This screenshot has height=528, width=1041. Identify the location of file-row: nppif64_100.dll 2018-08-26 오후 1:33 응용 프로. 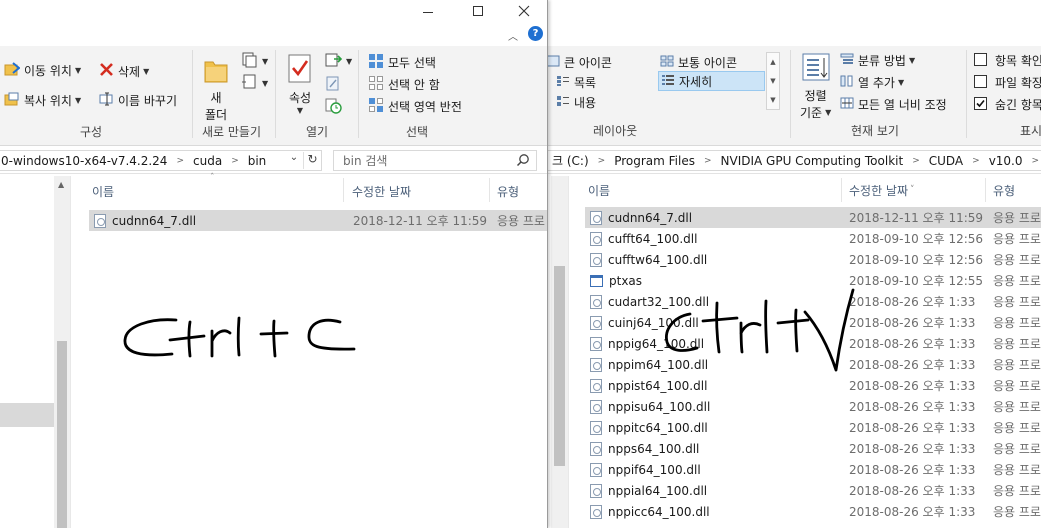
(813, 469).